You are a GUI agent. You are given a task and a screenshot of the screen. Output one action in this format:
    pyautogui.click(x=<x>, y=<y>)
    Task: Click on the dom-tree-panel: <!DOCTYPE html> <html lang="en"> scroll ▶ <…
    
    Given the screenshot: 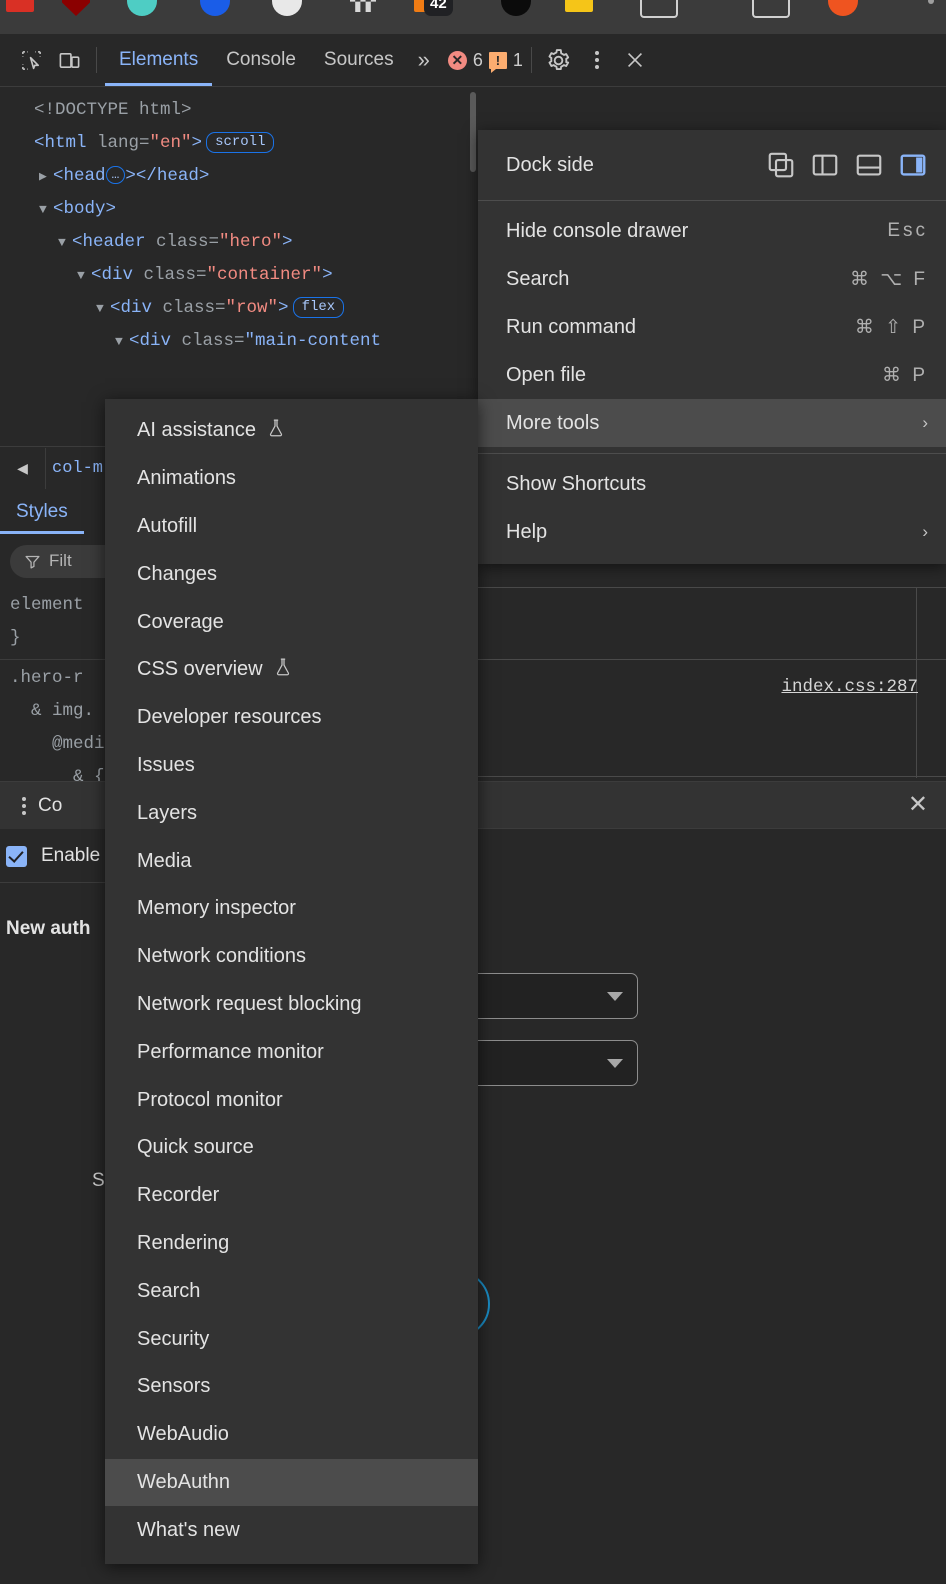 What is the action you would take?
    pyautogui.click(x=239, y=241)
    